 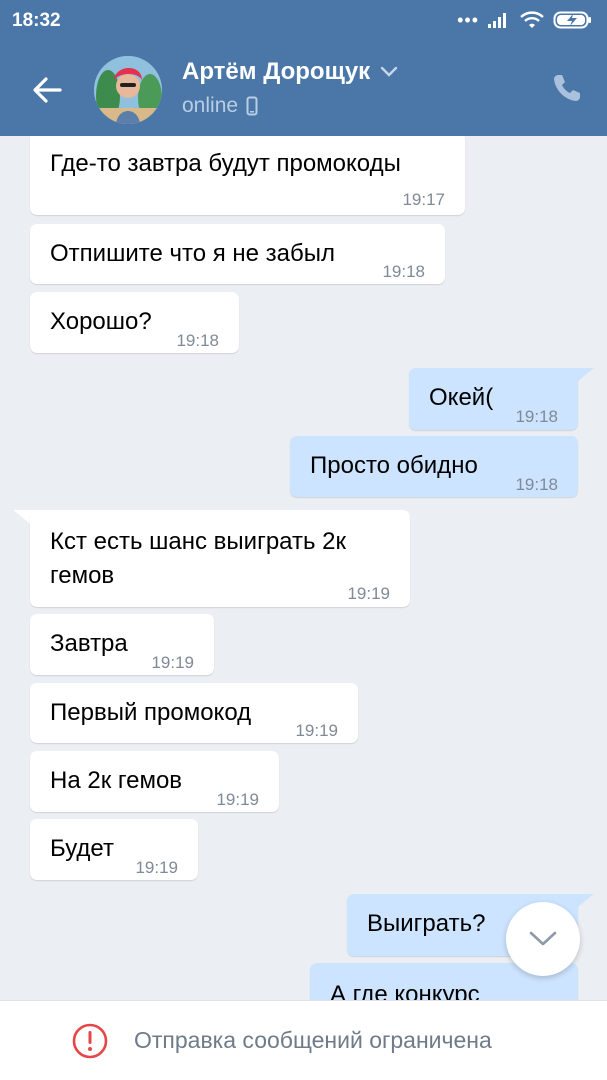 I want to click on messaging-restricted-bar: Отправка сообщений ограничена, so click(x=303, y=1040).